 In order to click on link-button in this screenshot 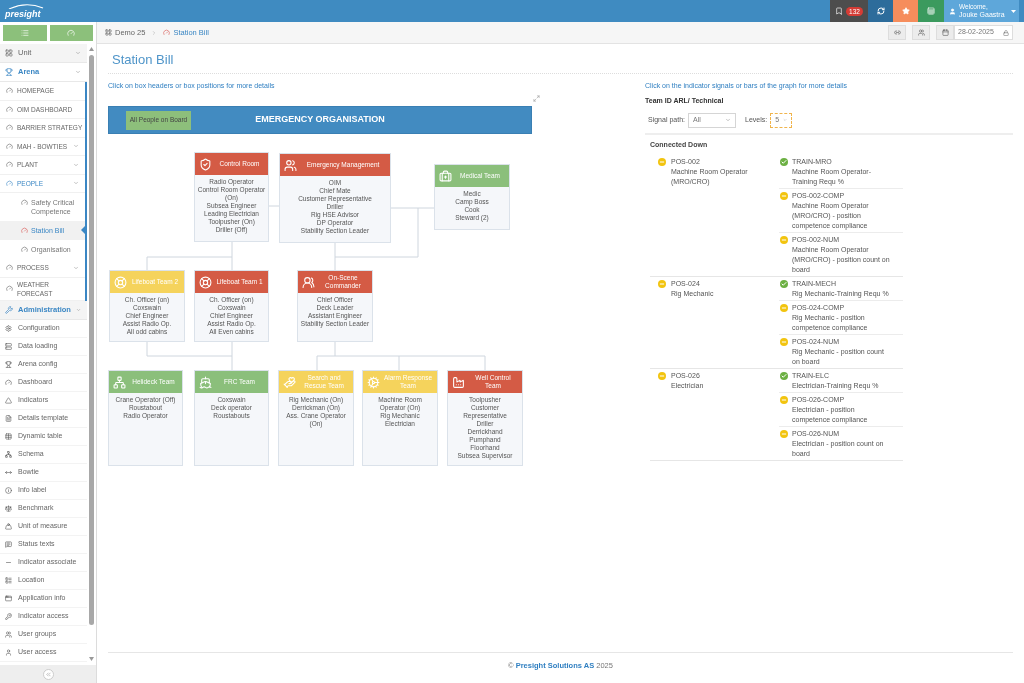, I will do `click(897, 32)`.